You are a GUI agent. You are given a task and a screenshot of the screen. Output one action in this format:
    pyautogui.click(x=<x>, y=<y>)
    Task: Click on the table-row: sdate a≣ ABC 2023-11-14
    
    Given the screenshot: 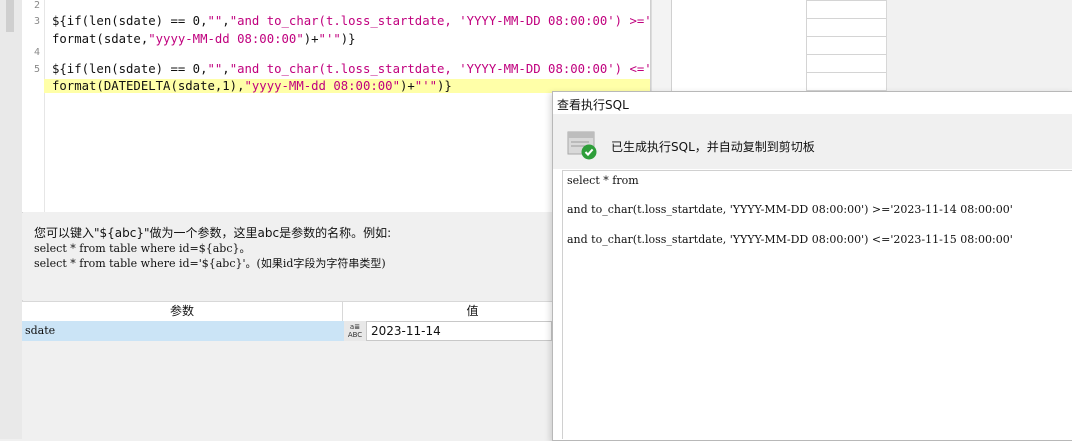 What is the action you would take?
    pyautogui.click(x=287, y=331)
    